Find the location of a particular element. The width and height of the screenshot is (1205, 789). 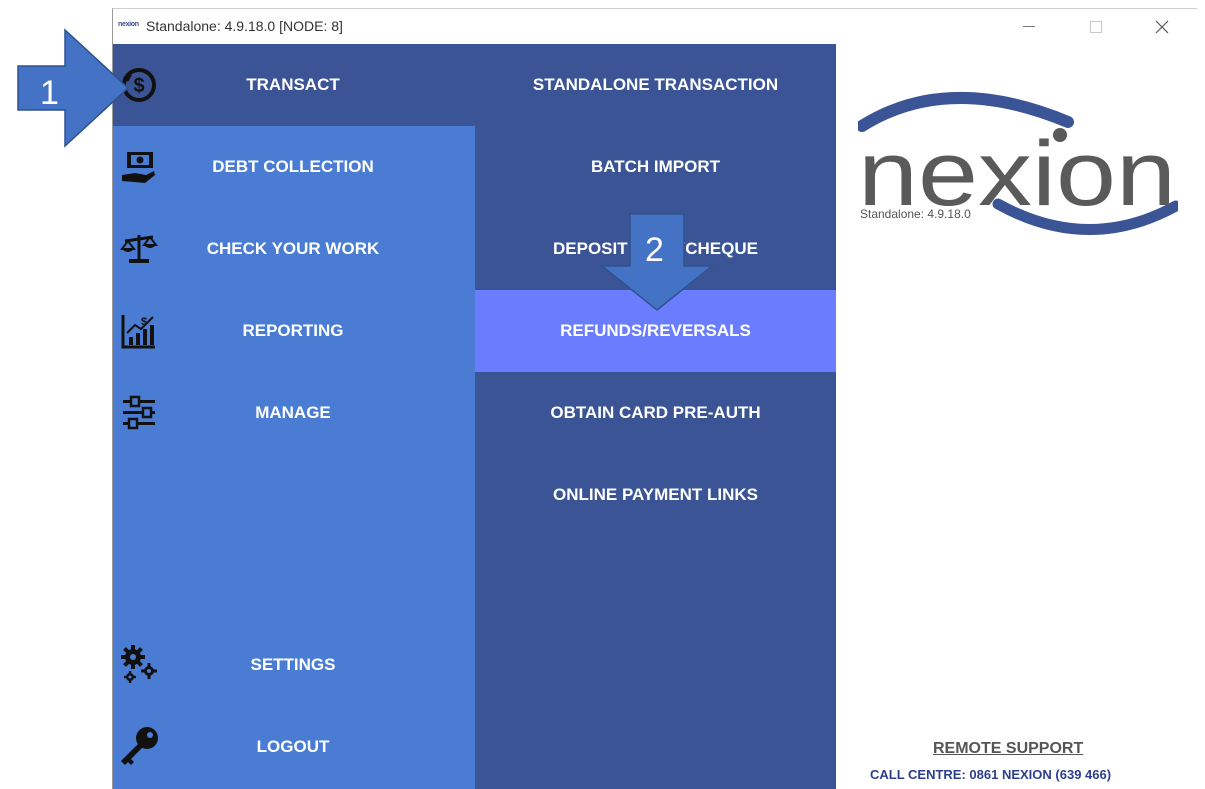

menu-label: SETTINGS is located at coordinates (293, 664).